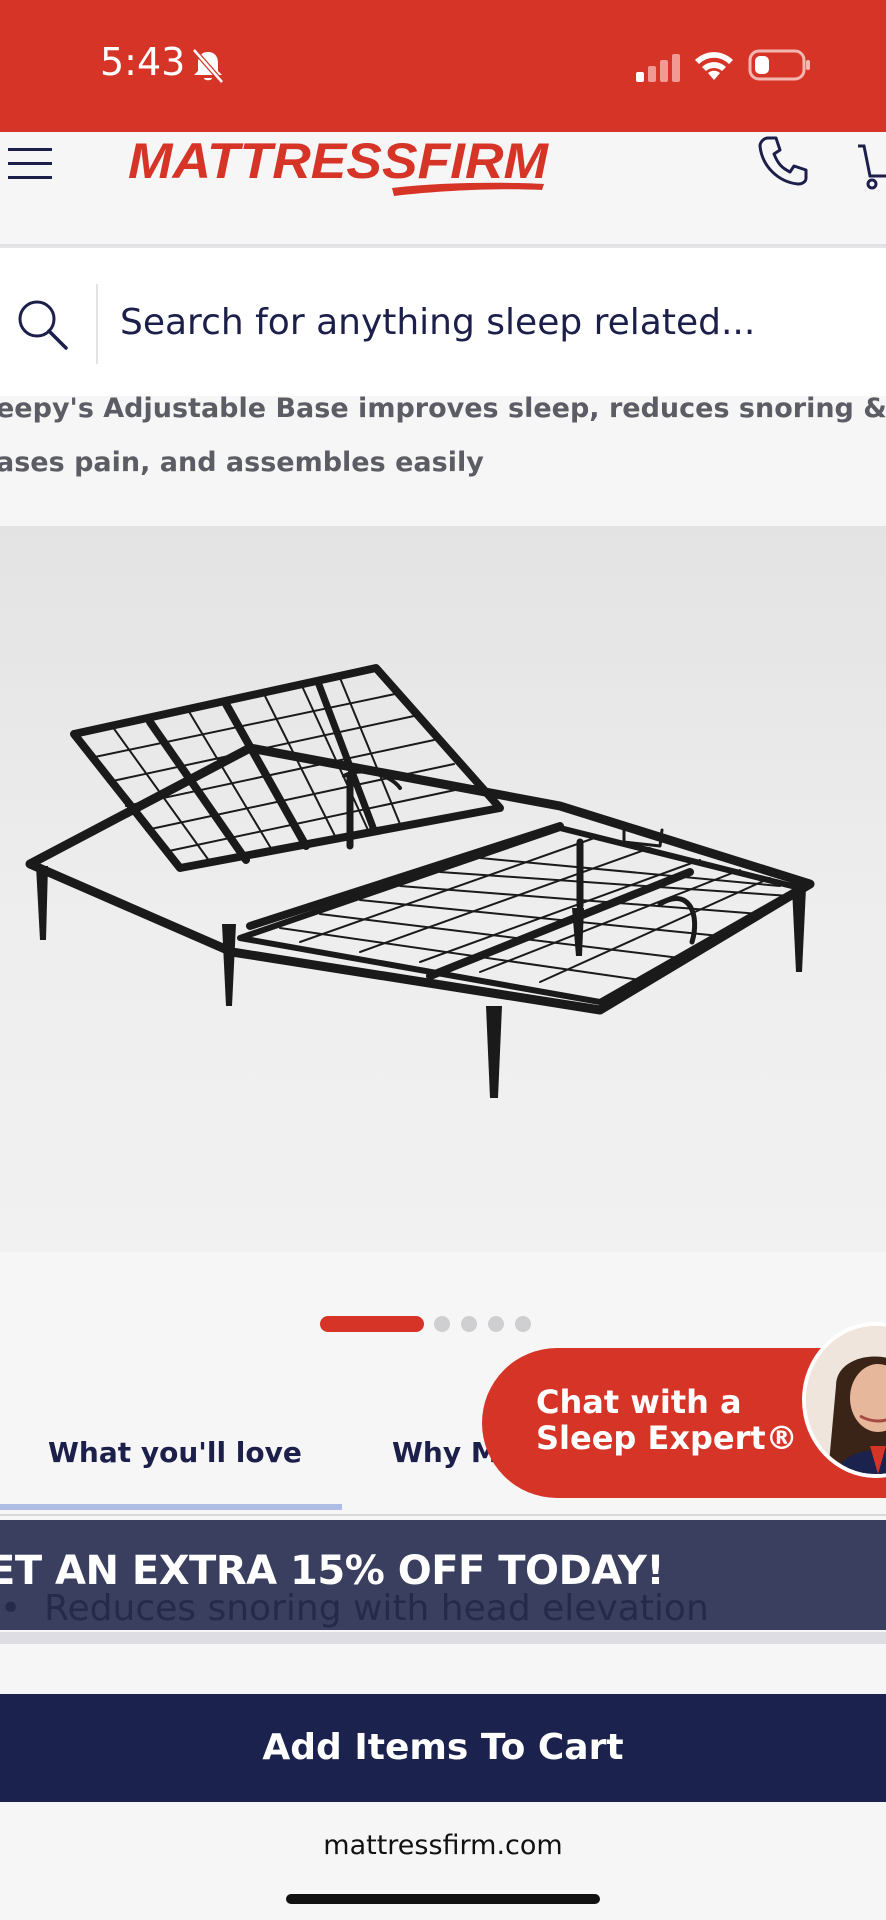 The height and width of the screenshot is (1920, 886). I want to click on wifi-icon, so click(714, 66).